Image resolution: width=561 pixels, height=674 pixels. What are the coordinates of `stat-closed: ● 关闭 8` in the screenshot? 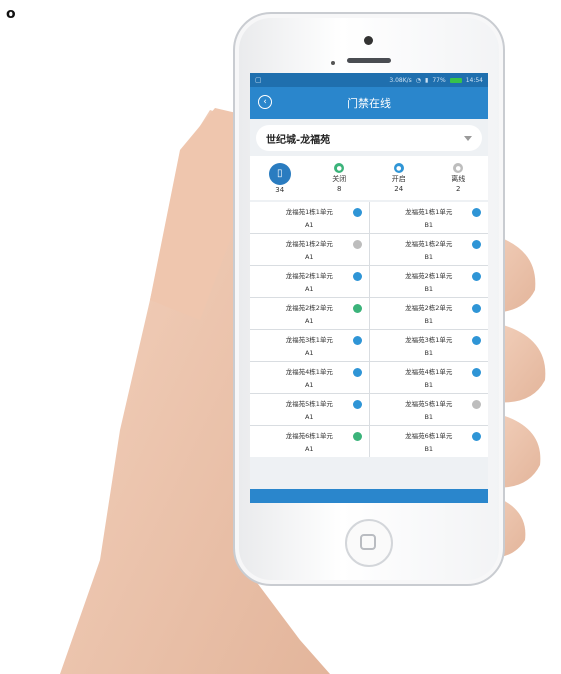 It's located at (340, 178).